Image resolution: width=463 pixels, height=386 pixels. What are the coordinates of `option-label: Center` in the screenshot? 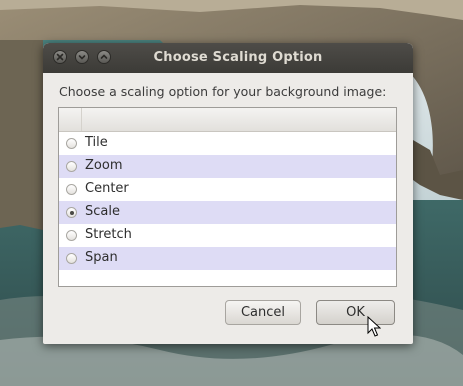 It's located at (107, 188).